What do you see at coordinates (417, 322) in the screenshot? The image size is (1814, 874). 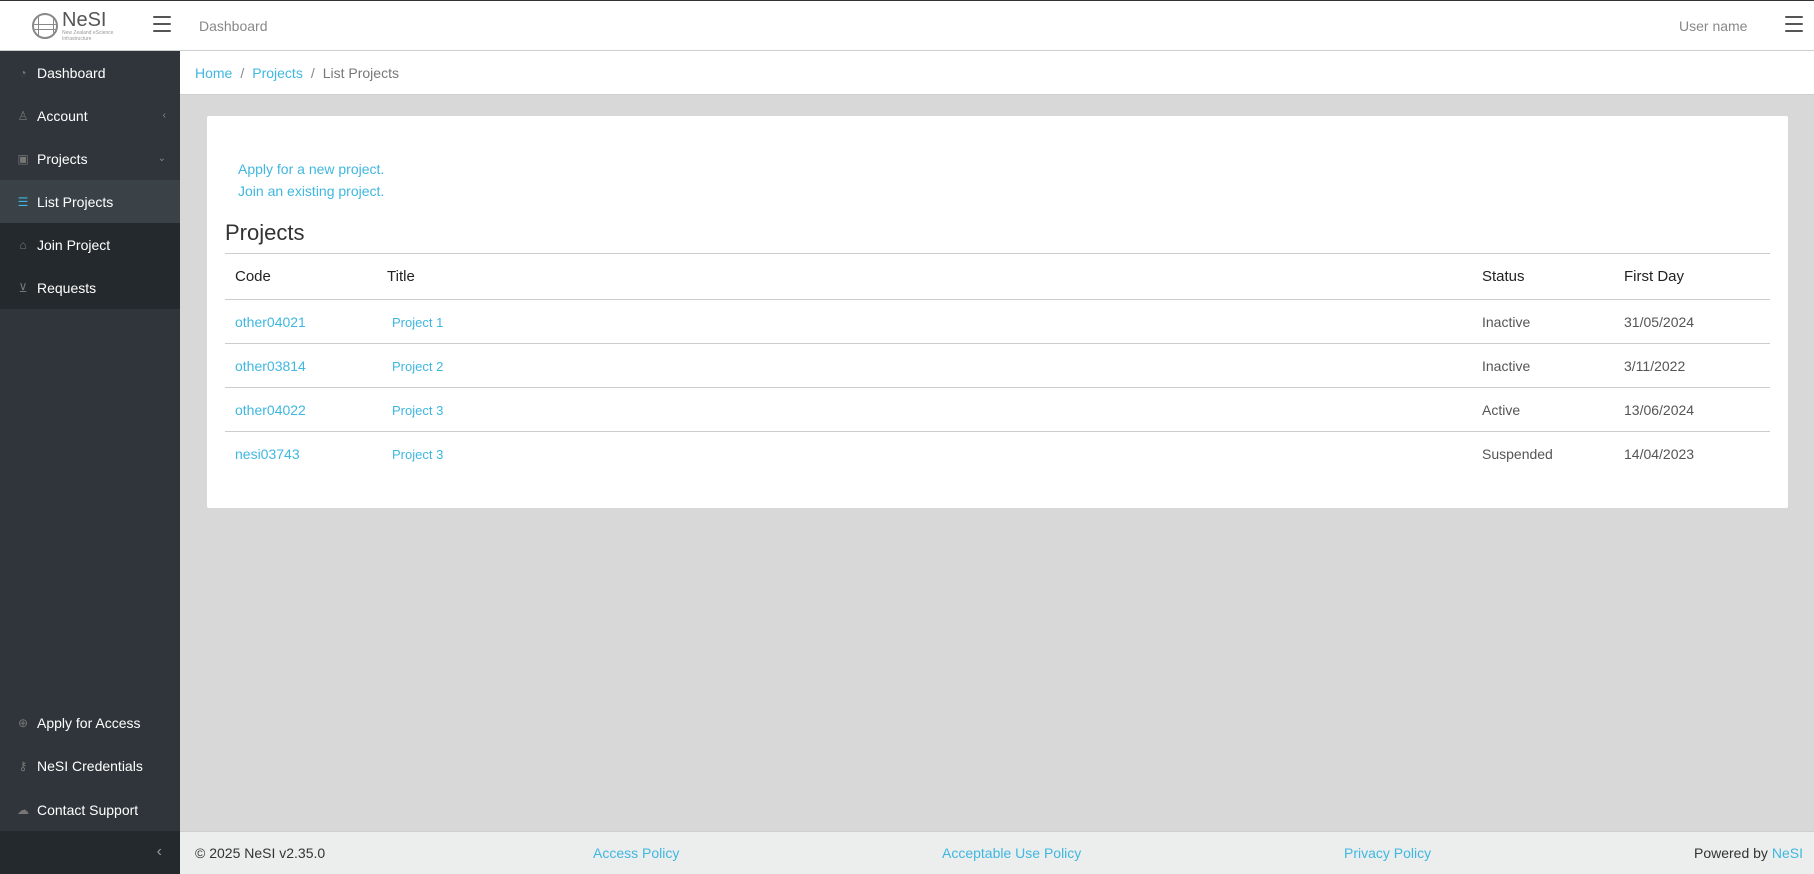 I see `project-title-link: Project 1` at bounding box center [417, 322].